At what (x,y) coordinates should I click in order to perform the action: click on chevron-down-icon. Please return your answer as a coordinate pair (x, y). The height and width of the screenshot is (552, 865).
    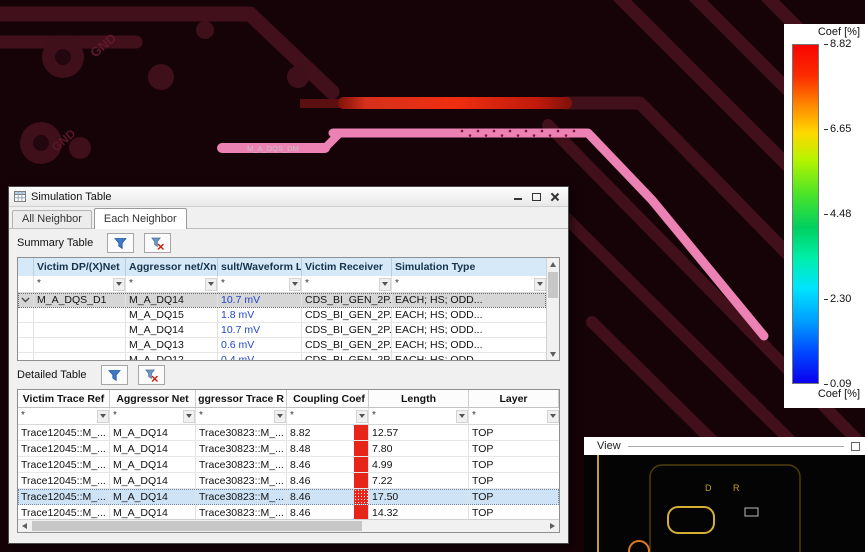
    Looking at the image, I should click on (25, 300).